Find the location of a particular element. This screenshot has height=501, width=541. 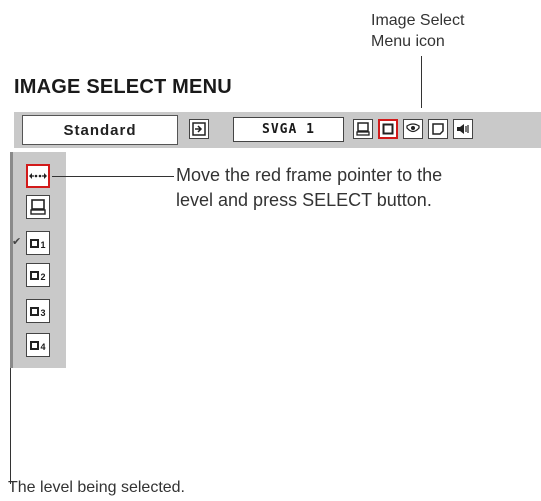

menu-icon-callout-line2: Menu icon is located at coordinates (408, 41).